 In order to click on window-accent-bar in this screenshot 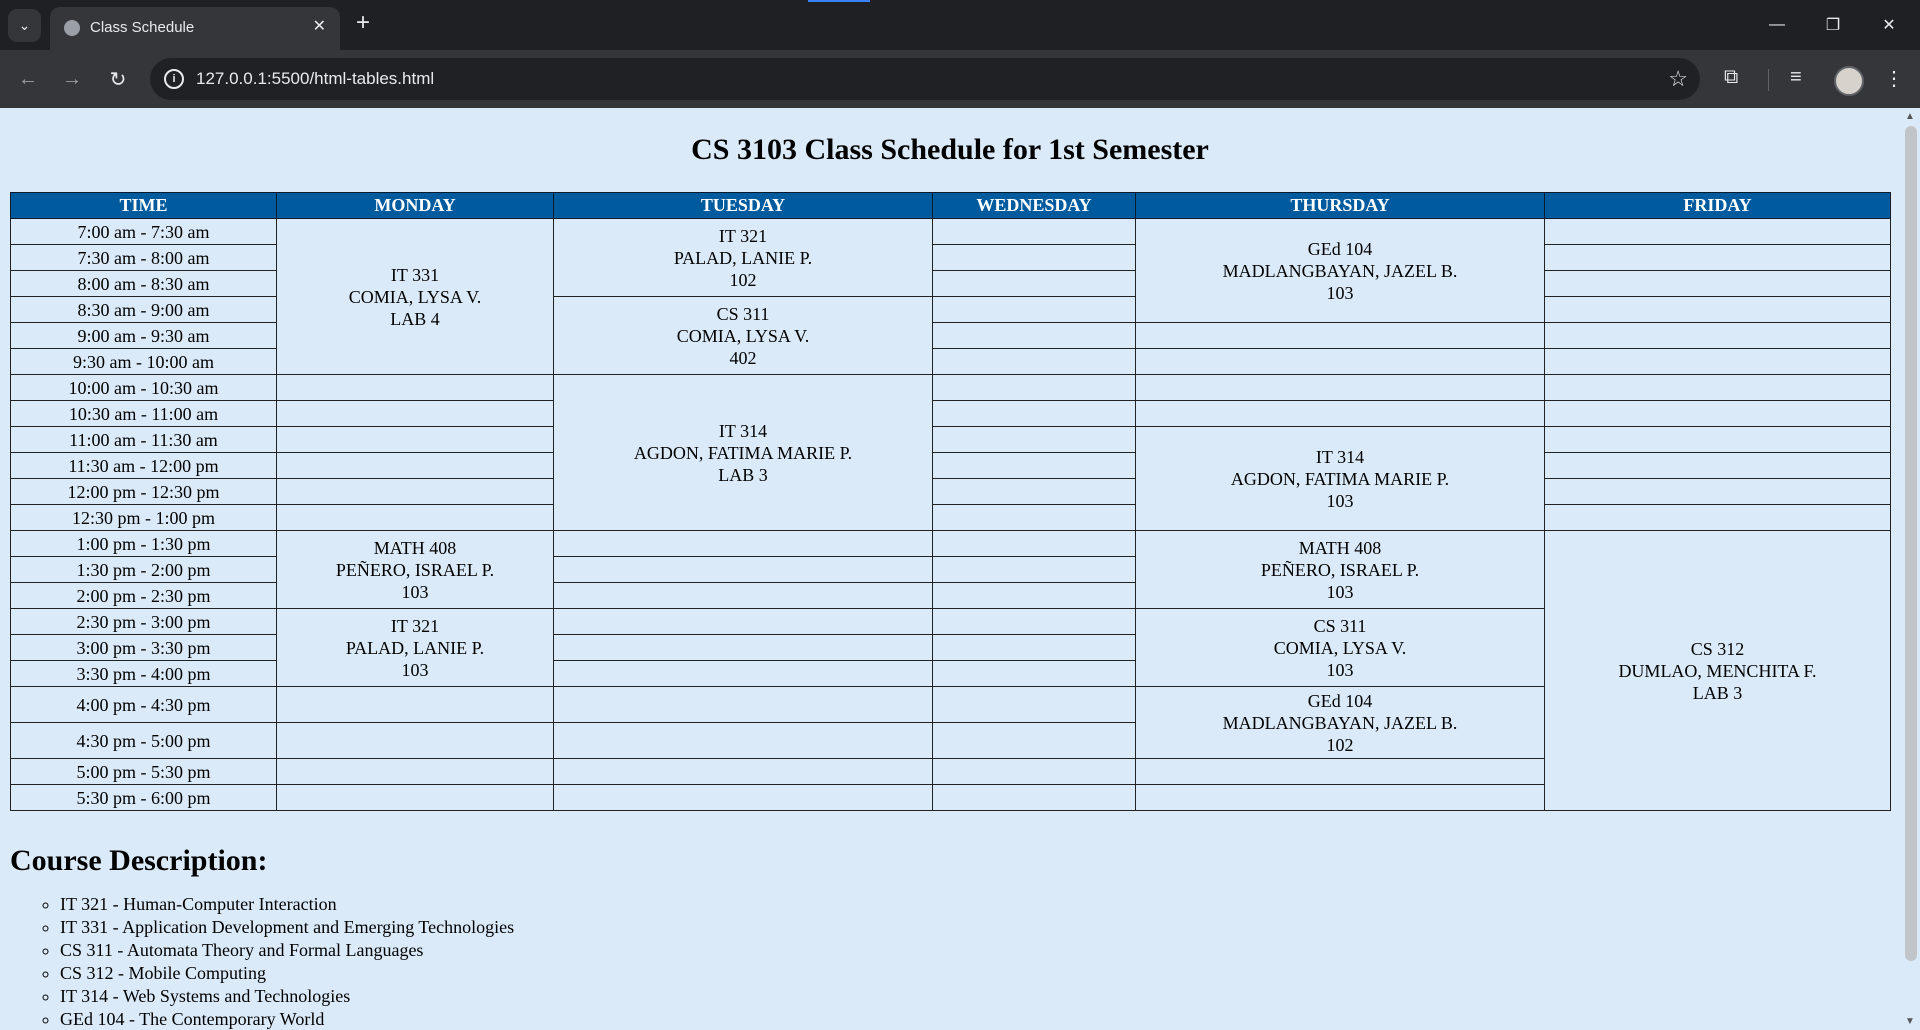, I will do `click(839, 1)`.